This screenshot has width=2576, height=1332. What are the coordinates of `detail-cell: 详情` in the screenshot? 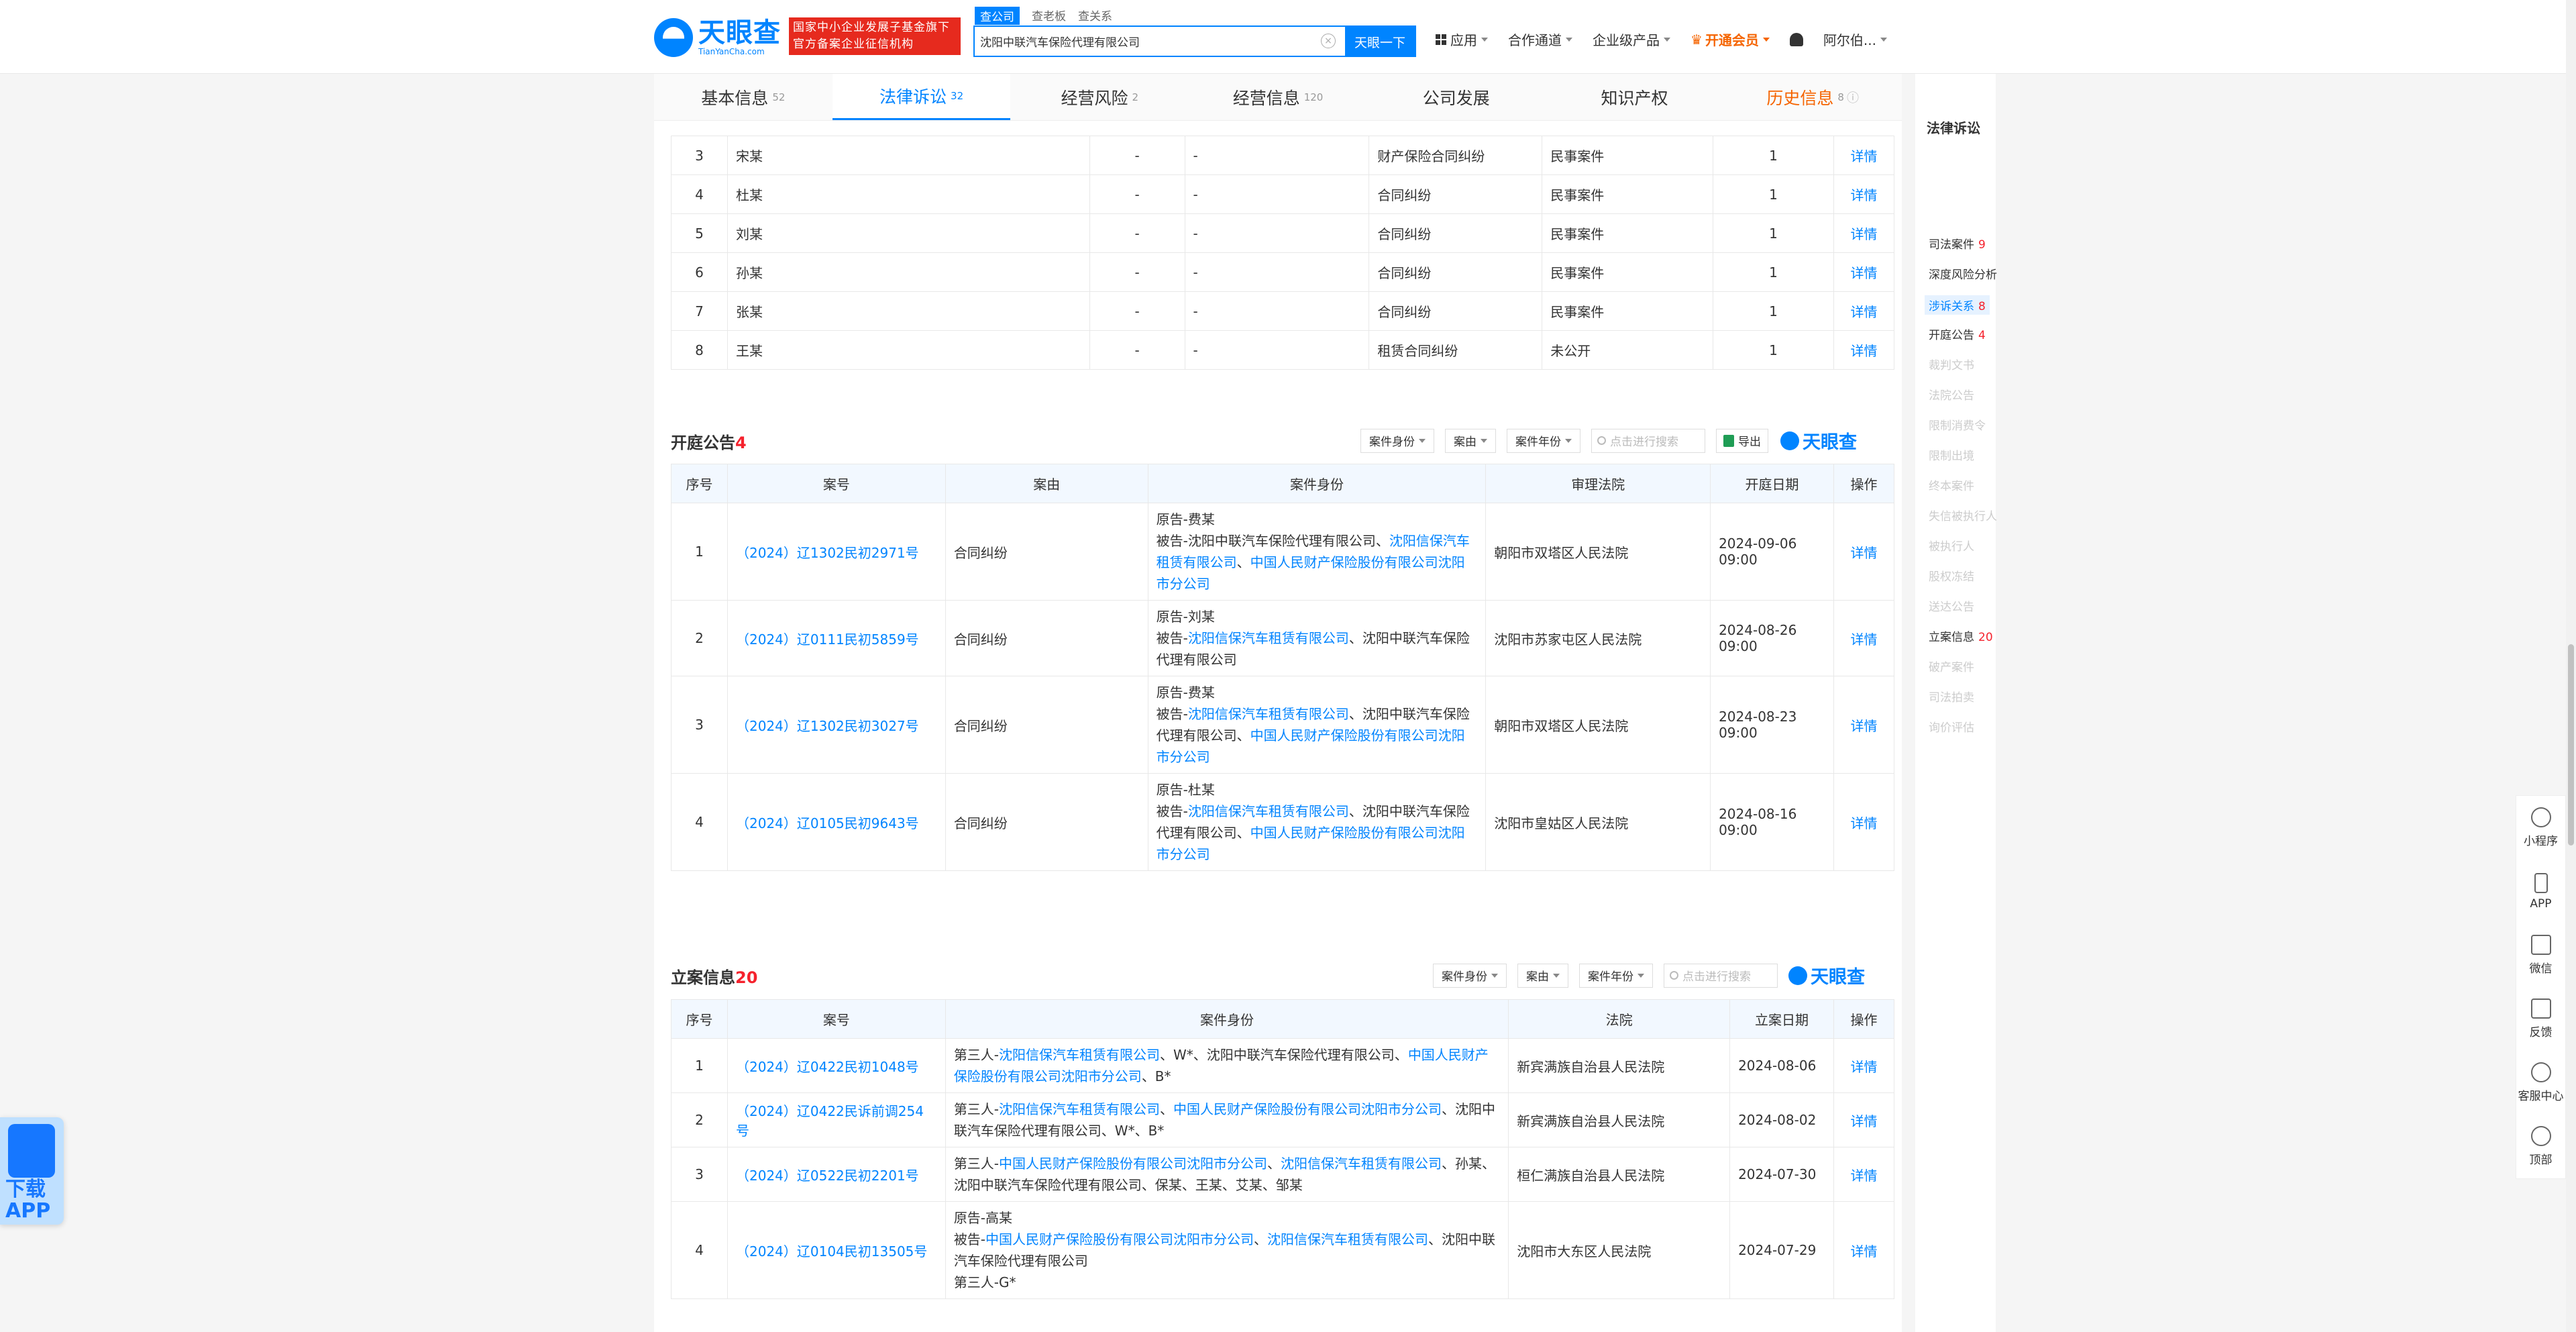 It's located at (1864, 311).